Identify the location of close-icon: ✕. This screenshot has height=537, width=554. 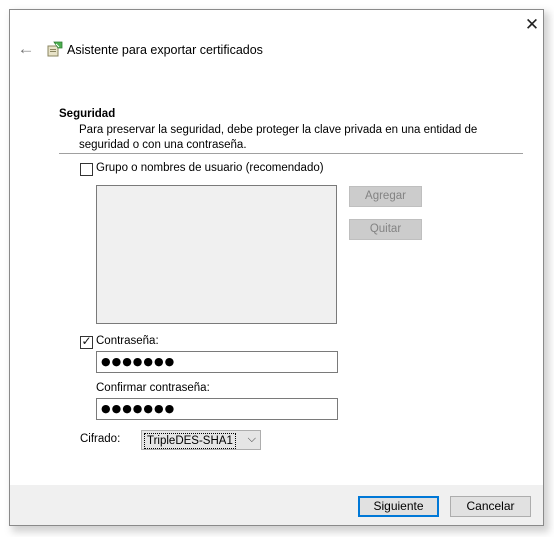
(532, 25).